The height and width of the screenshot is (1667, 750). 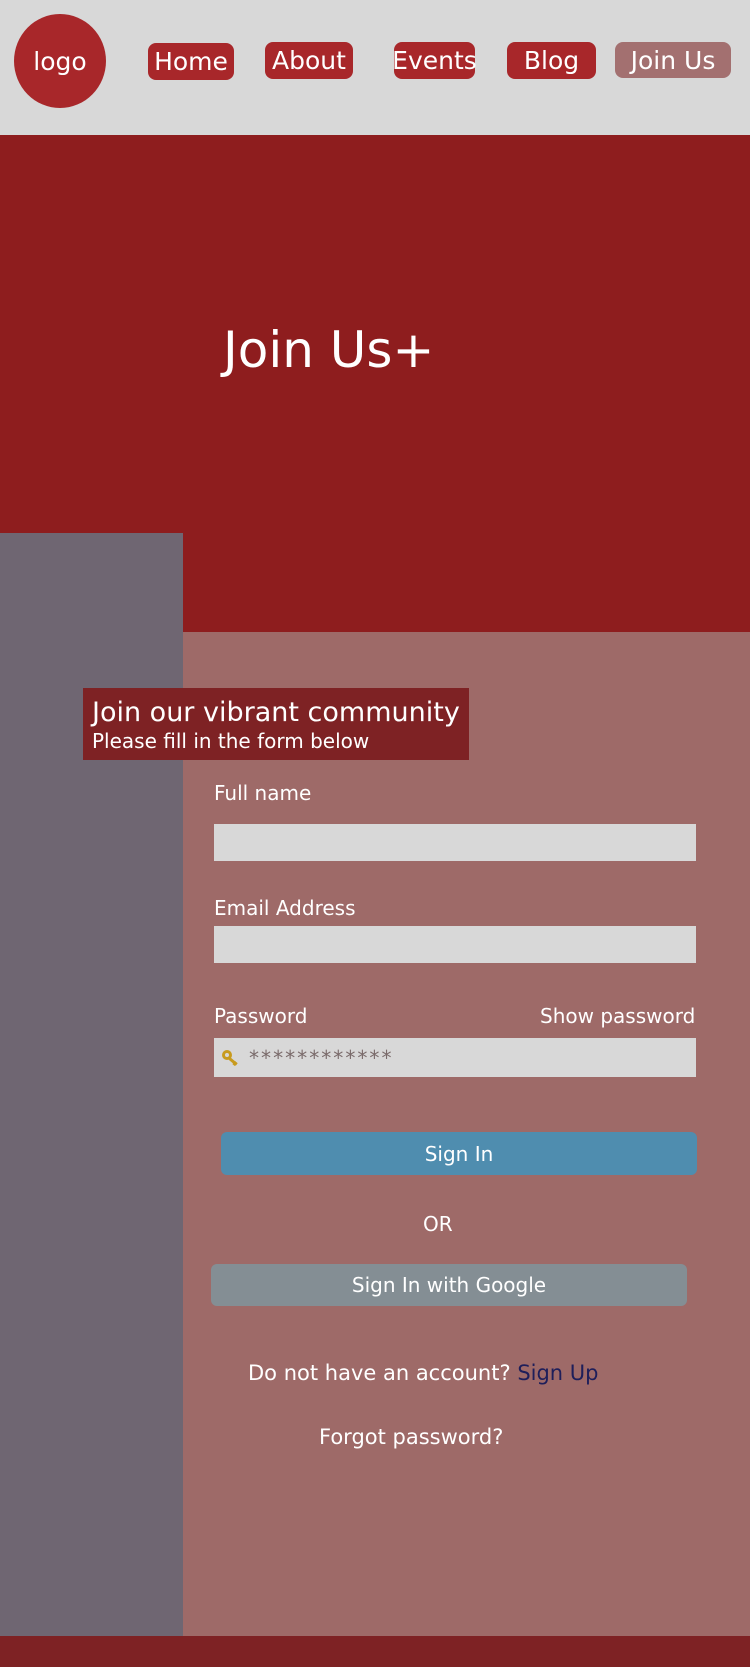 I want to click on show-password-toggle: Show password, so click(x=617, y=1016).